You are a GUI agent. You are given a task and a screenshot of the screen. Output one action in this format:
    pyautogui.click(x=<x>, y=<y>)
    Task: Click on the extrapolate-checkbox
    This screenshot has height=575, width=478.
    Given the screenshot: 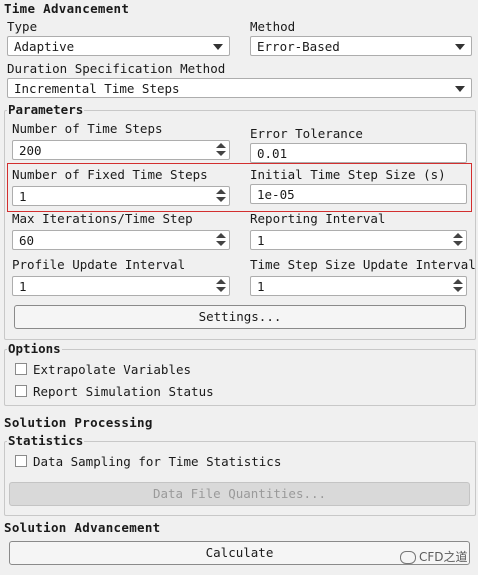 What is the action you would take?
    pyautogui.click(x=21, y=369)
    